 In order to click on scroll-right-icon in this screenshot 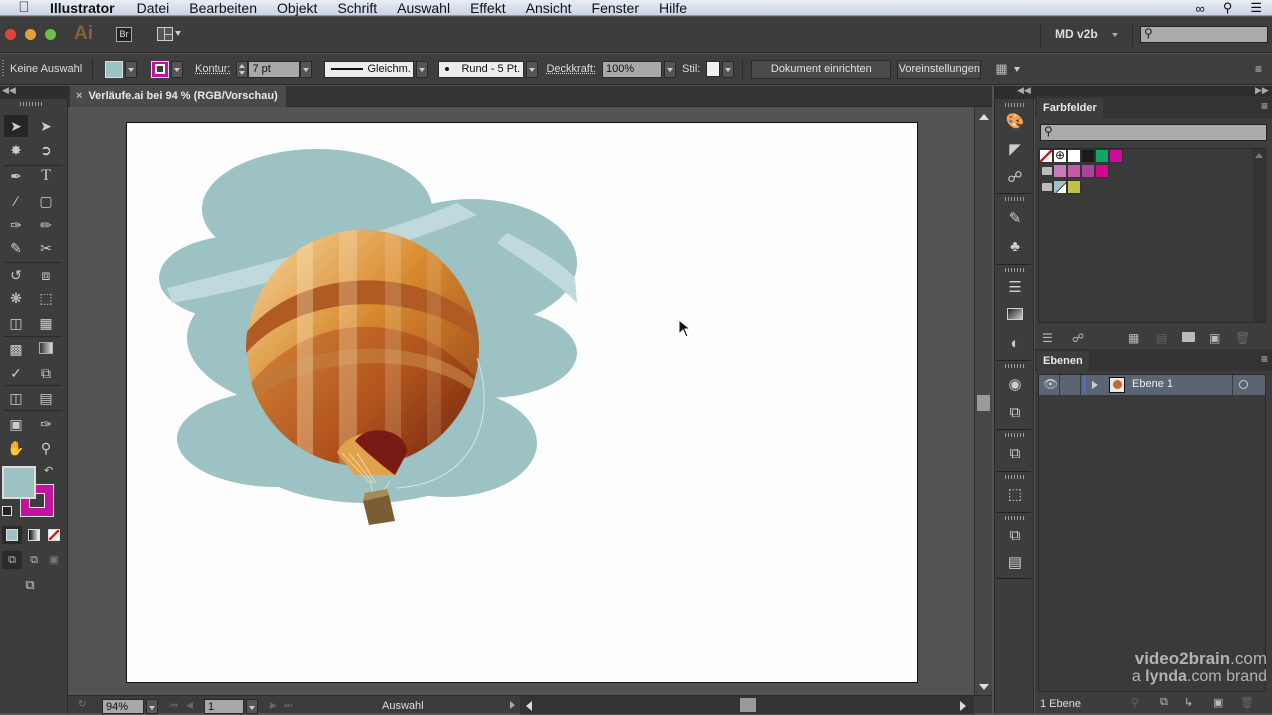, I will do `click(963, 706)`.